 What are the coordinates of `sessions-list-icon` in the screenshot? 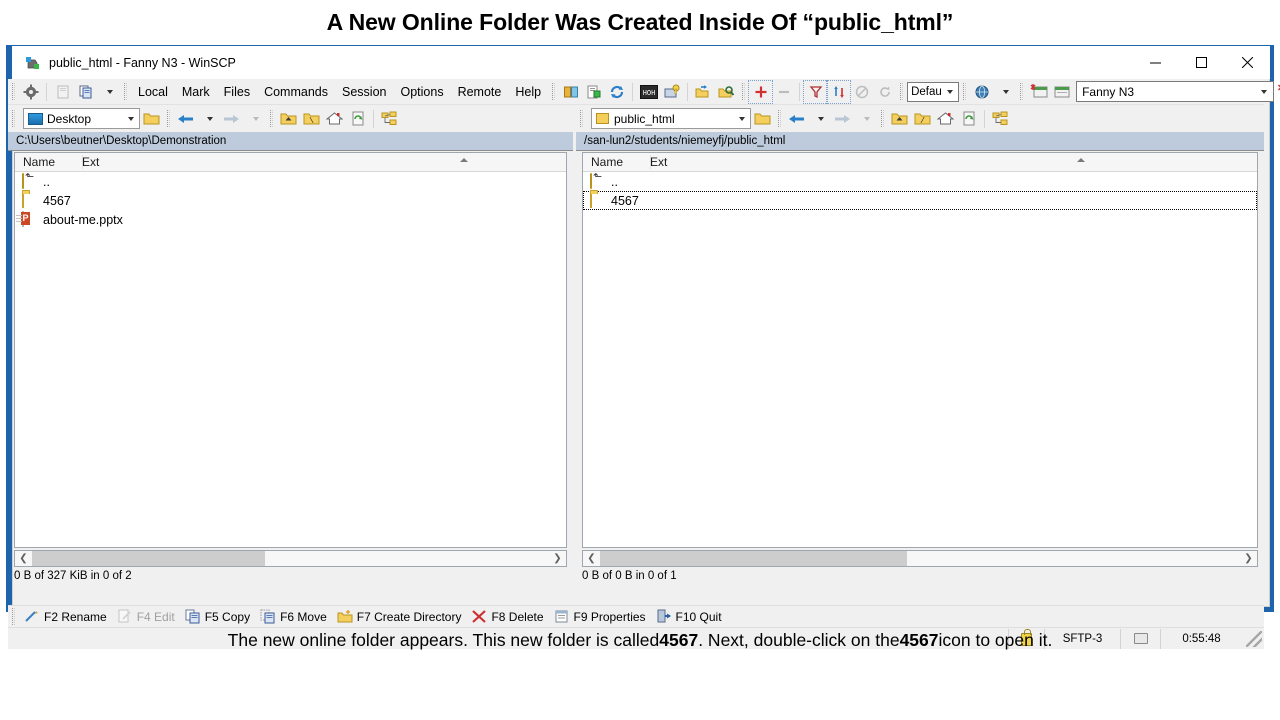 It's located at (1061, 92).